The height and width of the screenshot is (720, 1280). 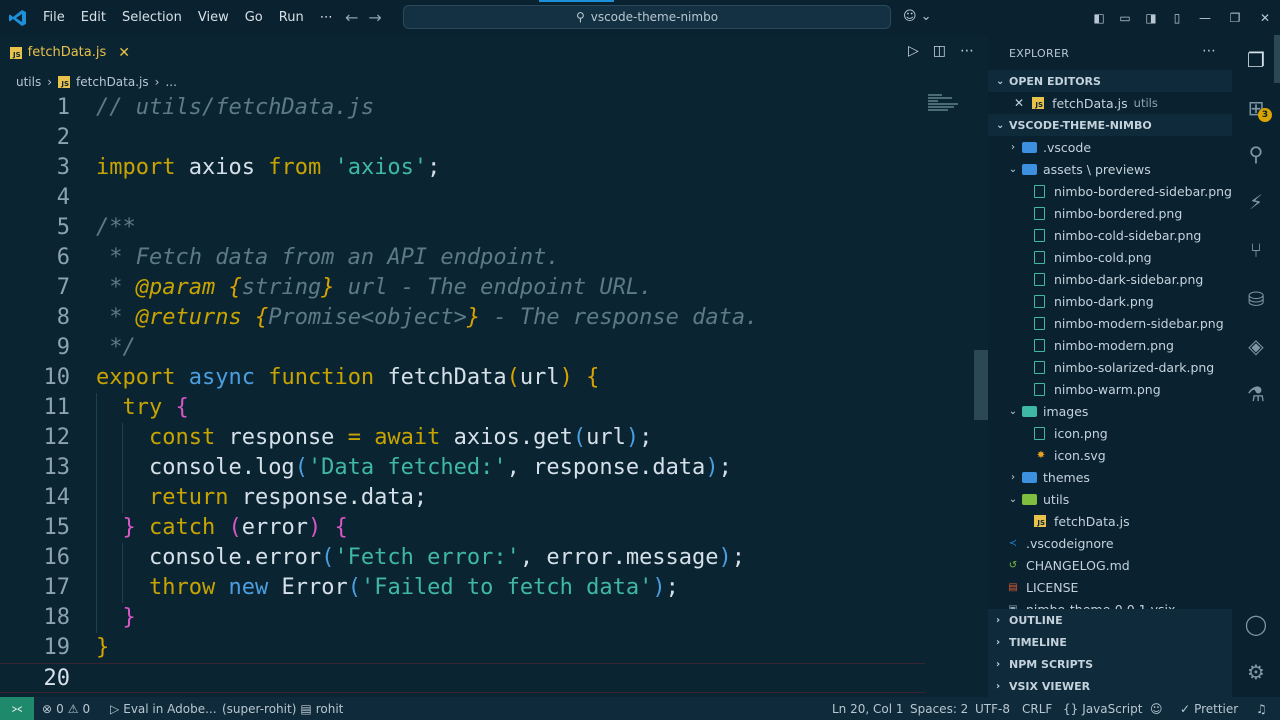 I want to click on tree-file: JS fetchData.js, so click(x=1110, y=521).